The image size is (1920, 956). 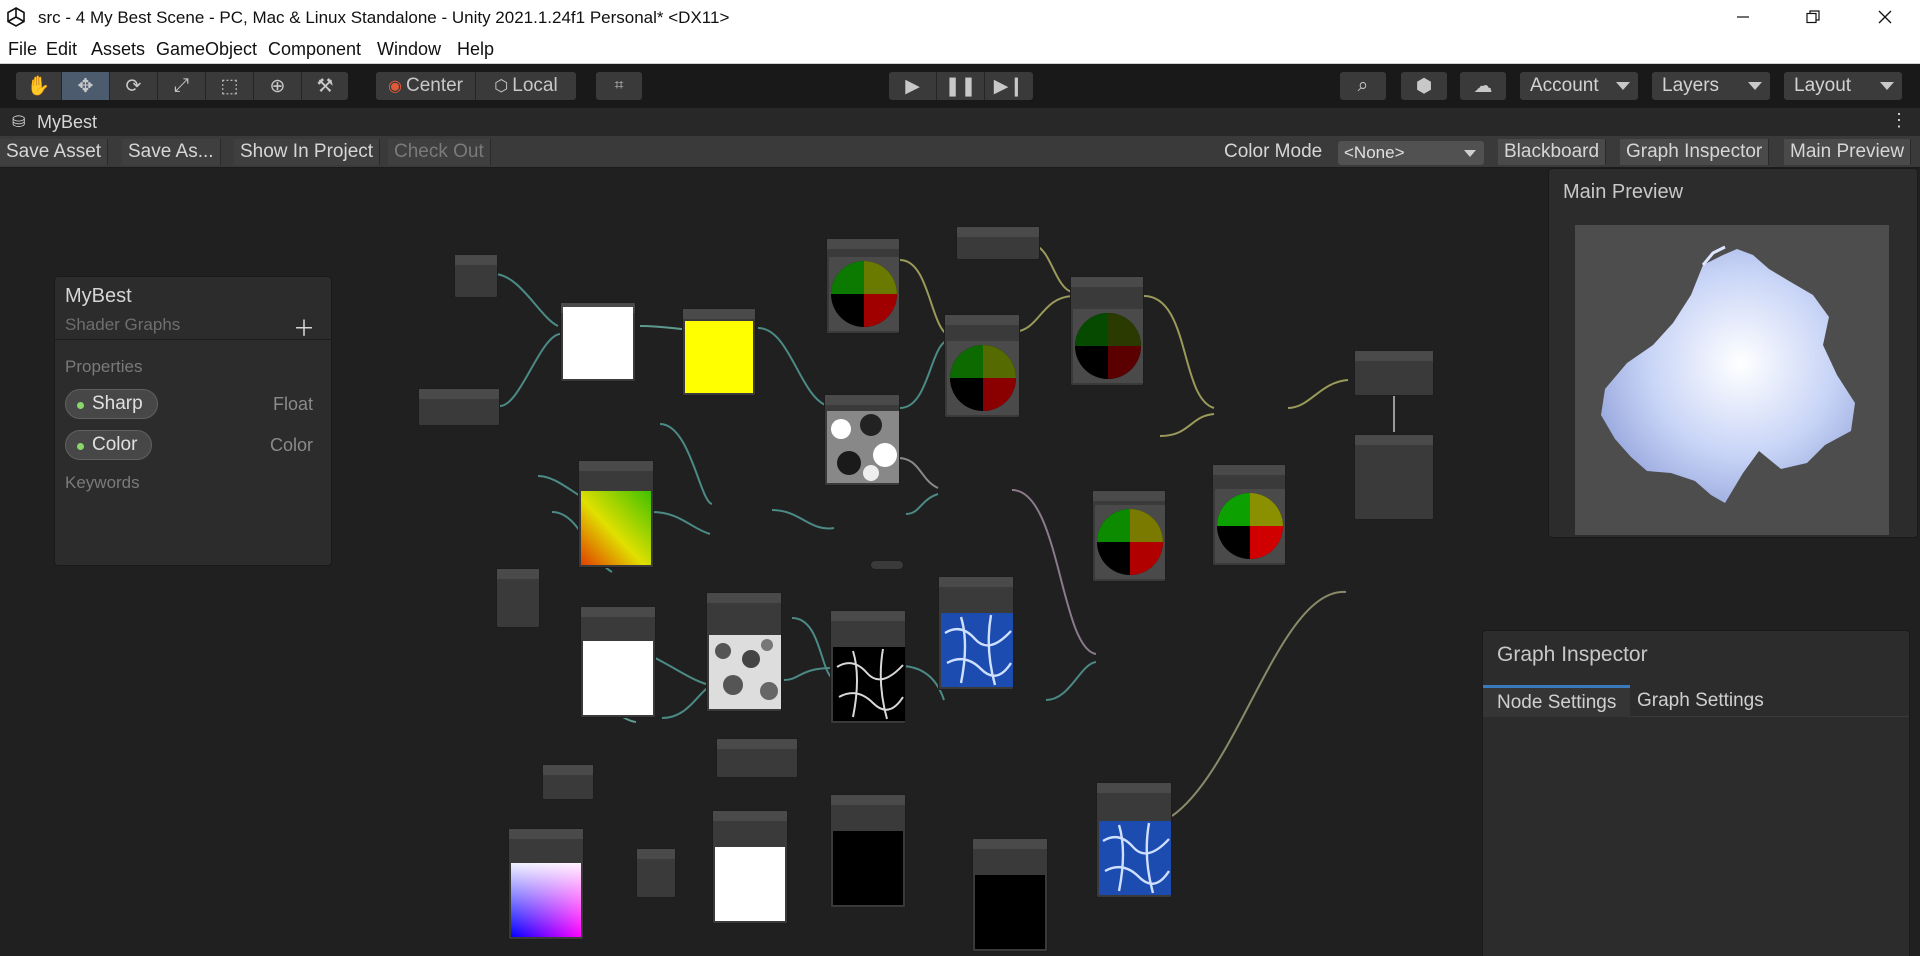 I want to click on layout-dropdown: Layout, so click(x=1843, y=86).